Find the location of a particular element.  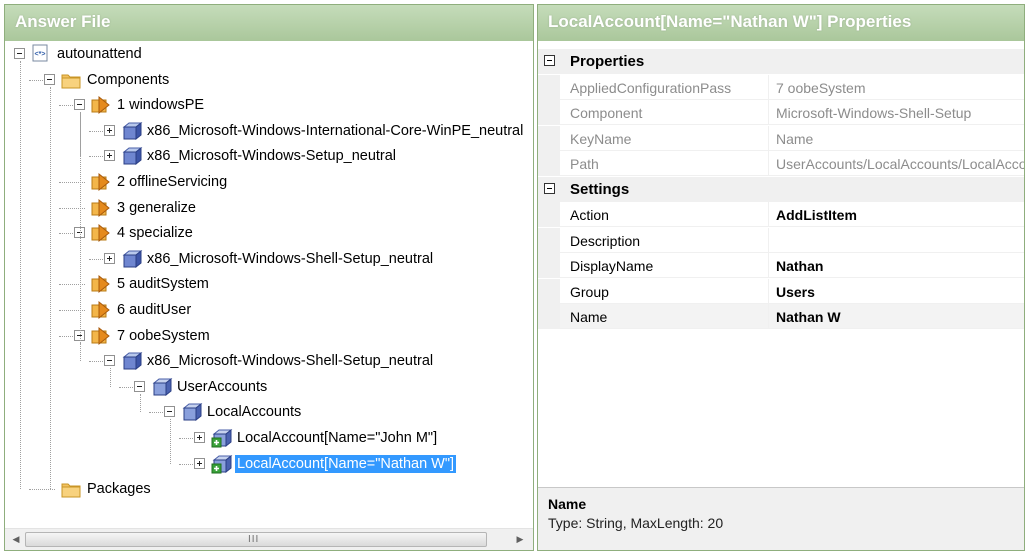

tree-node: <*> autounattend is located at coordinates (269, 54).